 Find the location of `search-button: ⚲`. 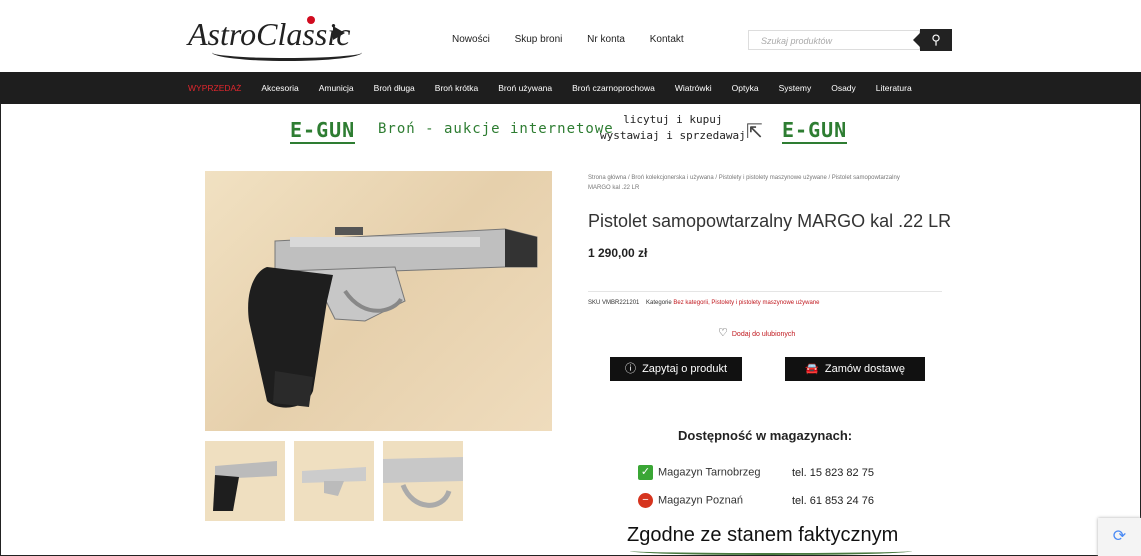

search-button: ⚲ is located at coordinates (932, 40).